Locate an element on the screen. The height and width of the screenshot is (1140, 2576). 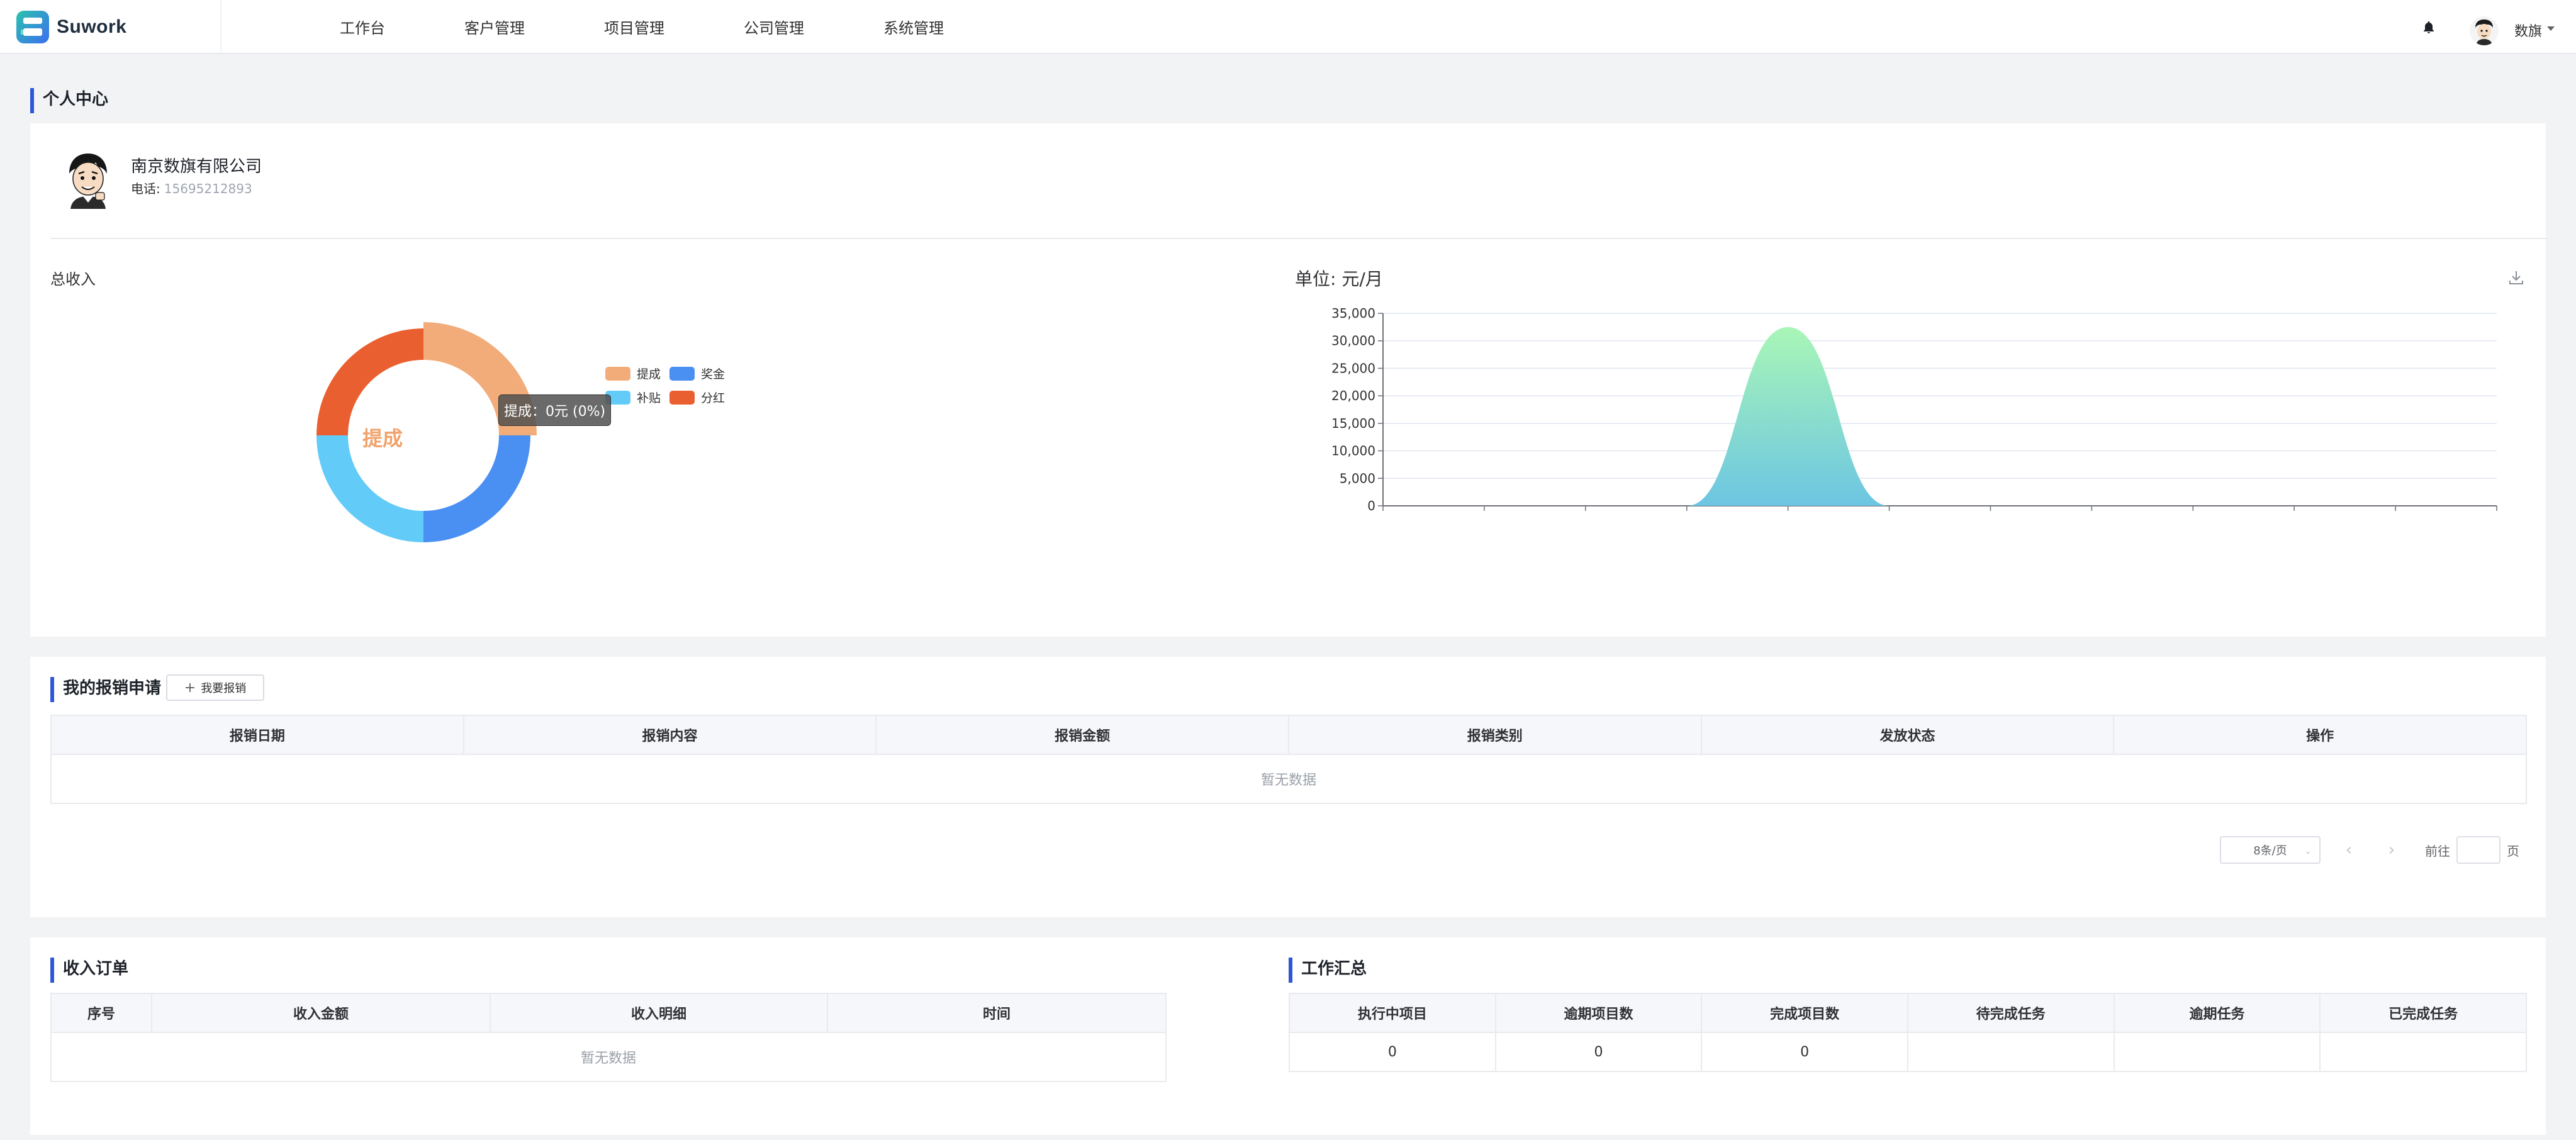
table-header-row: 序号 收入金额 收入明细 时间 is located at coordinates (608, 1013).